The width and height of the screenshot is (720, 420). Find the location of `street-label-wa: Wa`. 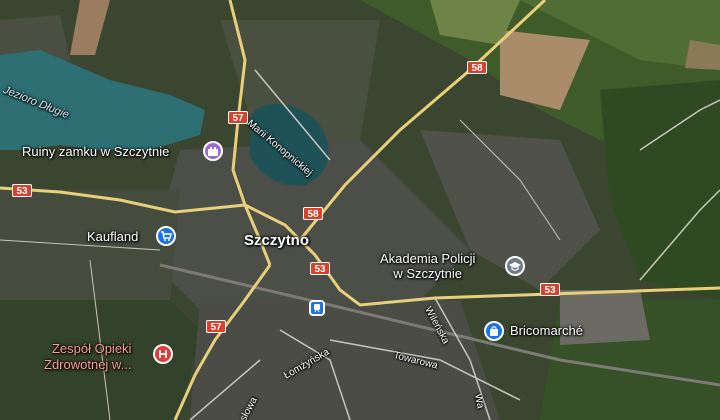

street-label-wa: Wa is located at coordinates (479, 401).